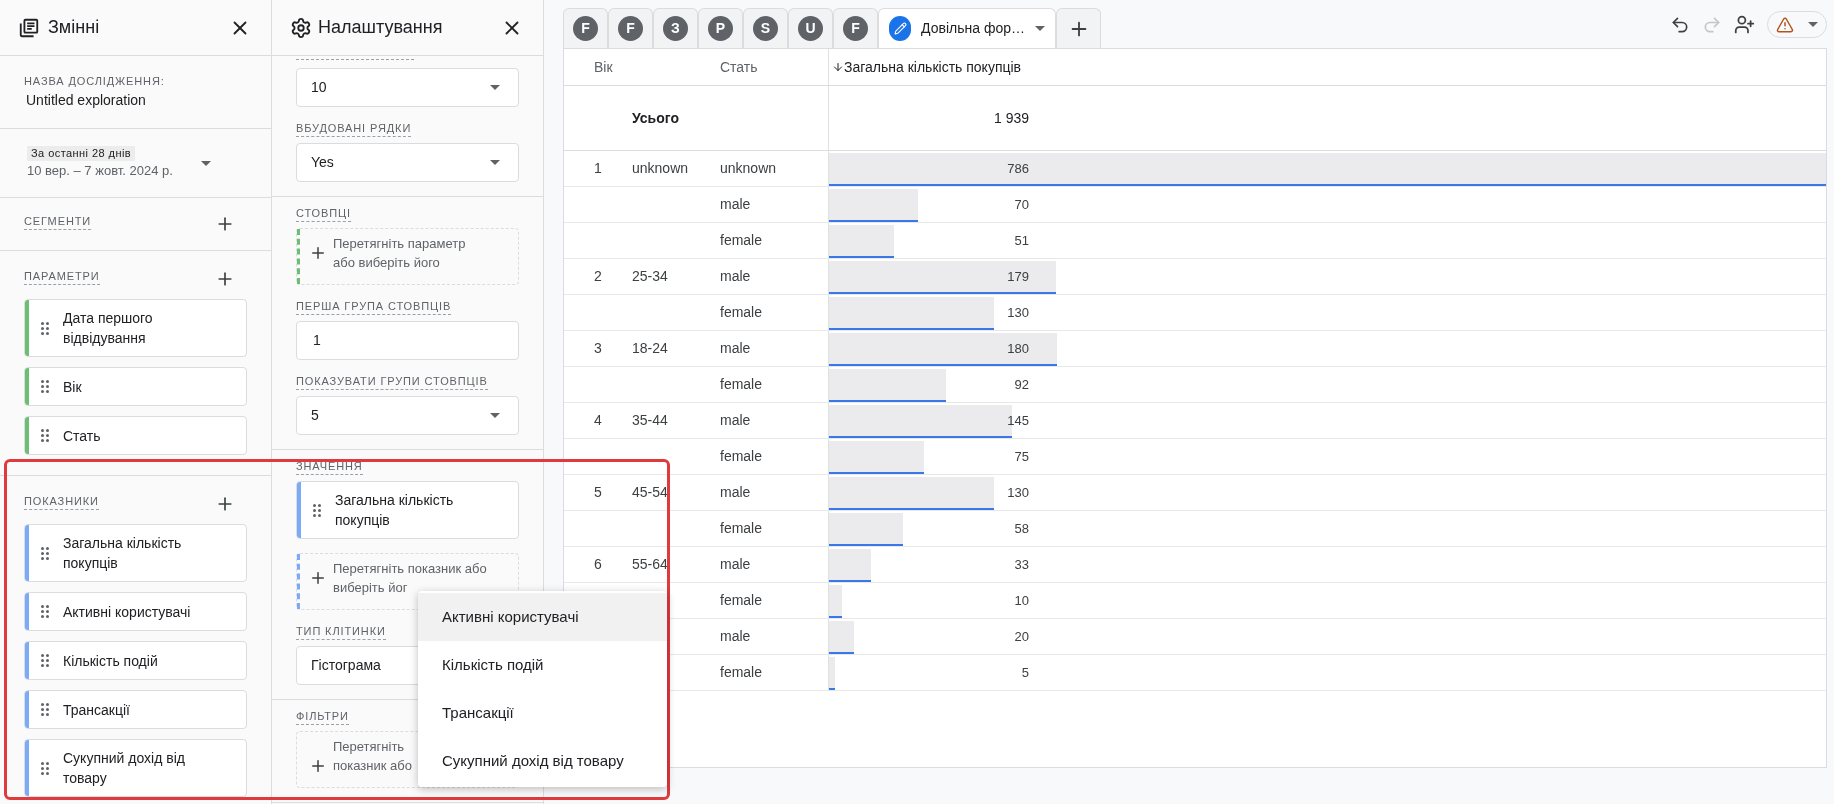  I want to click on menu-item: Кількість подій, so click(542, 665).